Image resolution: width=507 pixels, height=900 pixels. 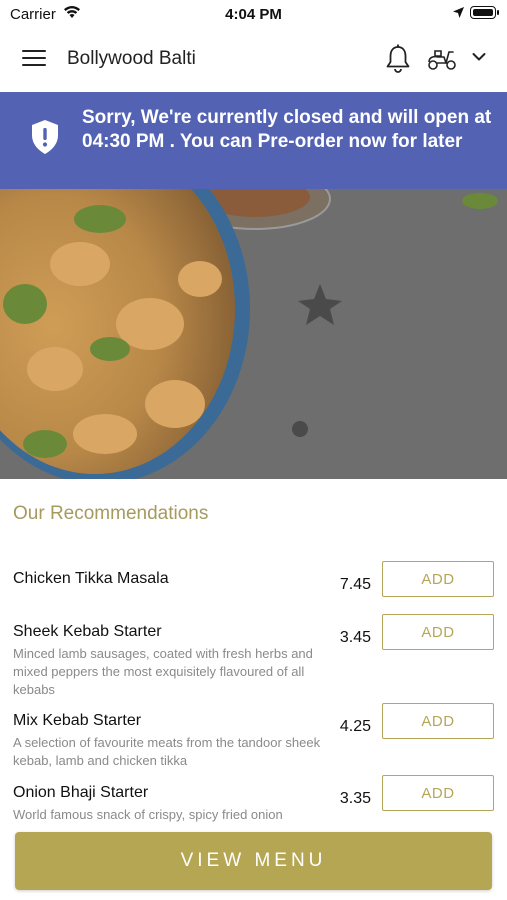 What do you see at coordinates (45, 137) in the screenshot?
I see `shield-alert-icon` at bounding box center [45, 137].